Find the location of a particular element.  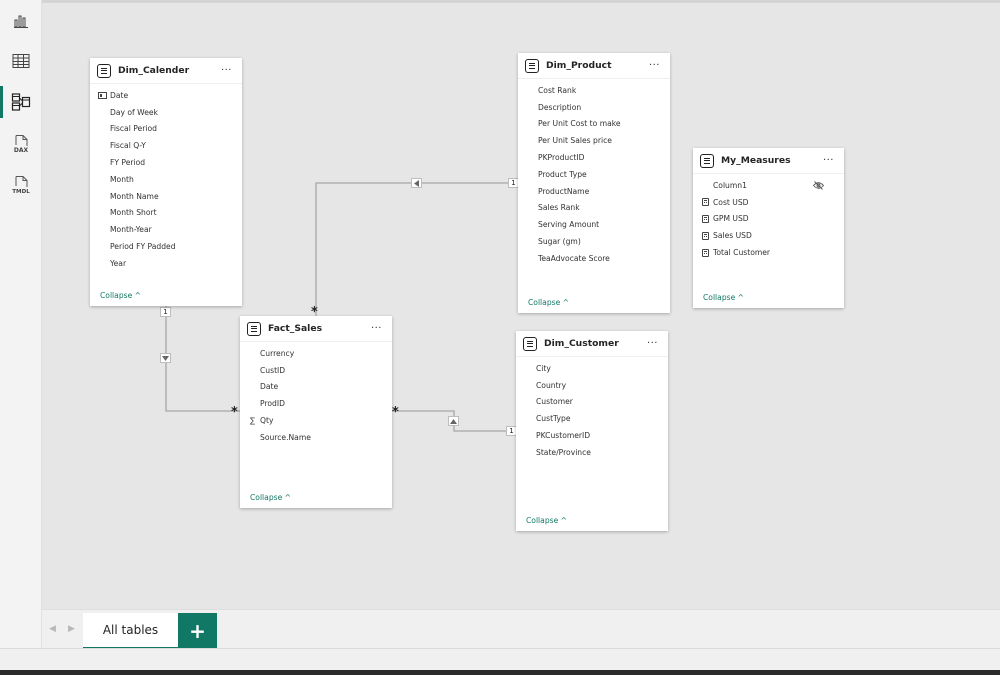

field-name: Day of Week is located at coordinates (134, 112).